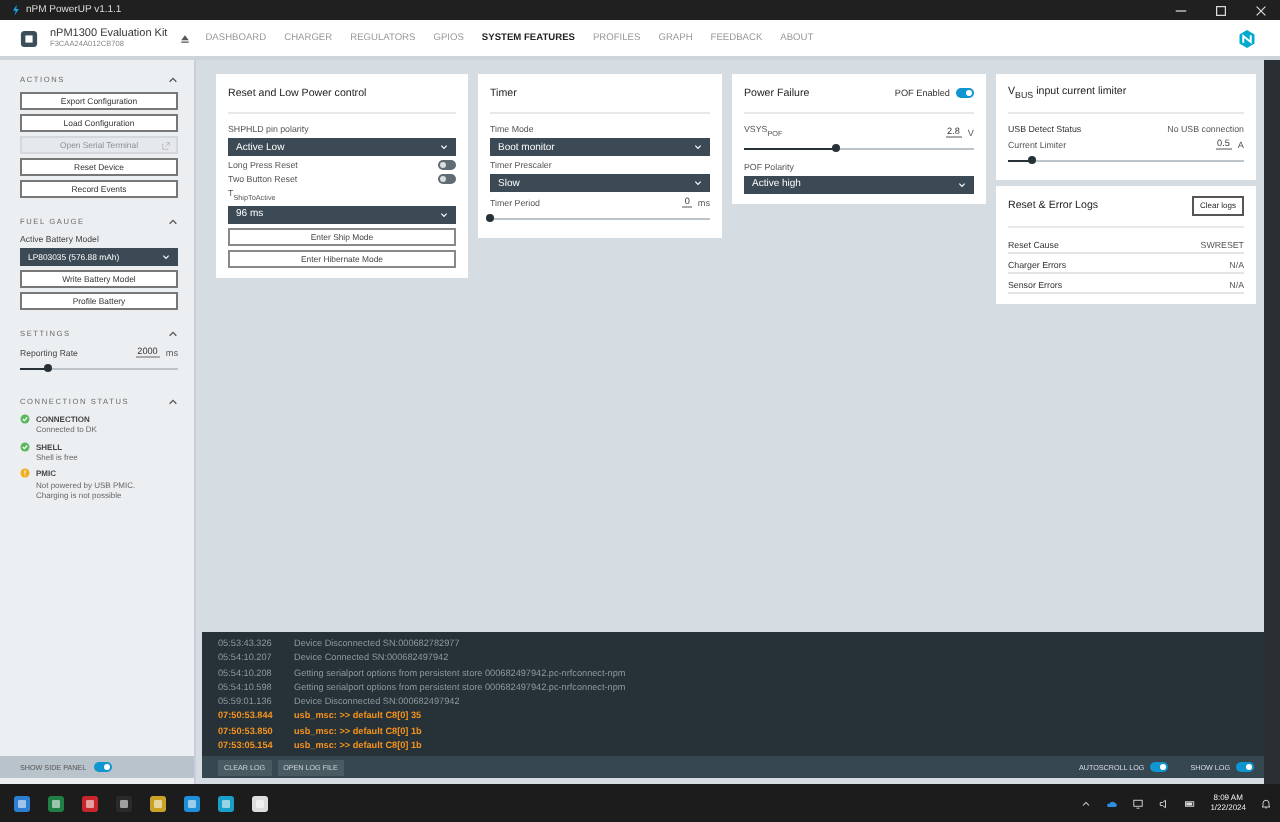  I want to click on cloud-icon, so click(1112, 803).